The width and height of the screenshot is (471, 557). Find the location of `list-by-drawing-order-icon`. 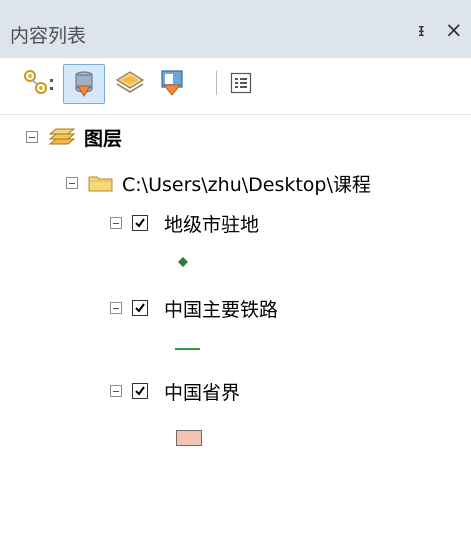

list-by-drawing-order-icon is located at coordinates (38, 82).